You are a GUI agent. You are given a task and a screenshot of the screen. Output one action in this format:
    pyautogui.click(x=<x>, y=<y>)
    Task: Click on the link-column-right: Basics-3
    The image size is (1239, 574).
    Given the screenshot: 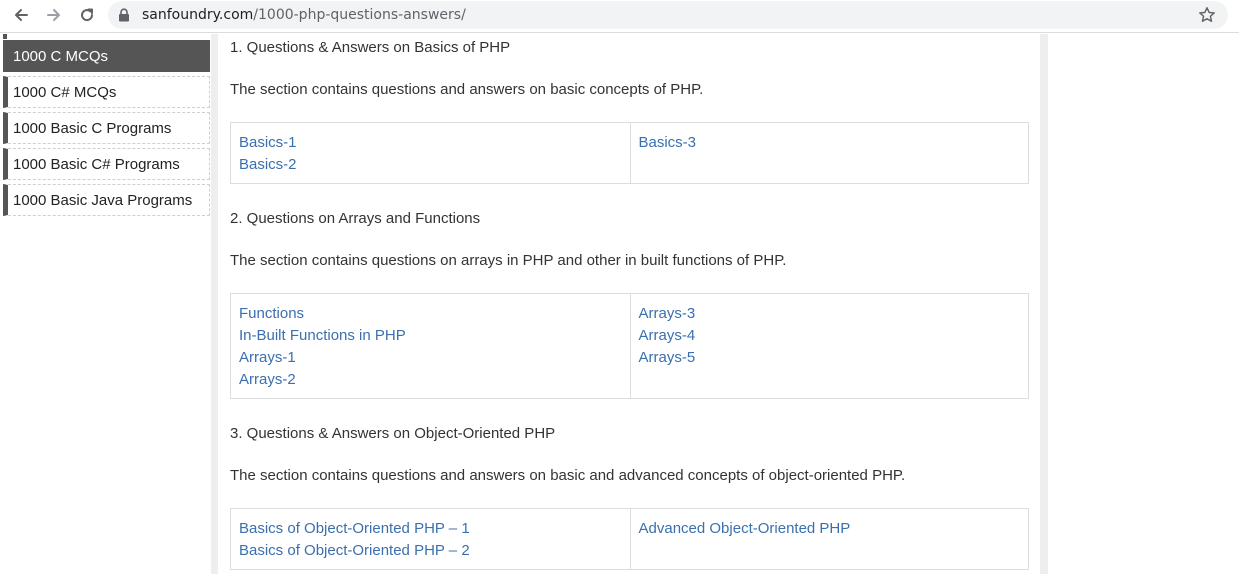 What is the action you would take?
    pyautogui.click(x=829, y=153)
    